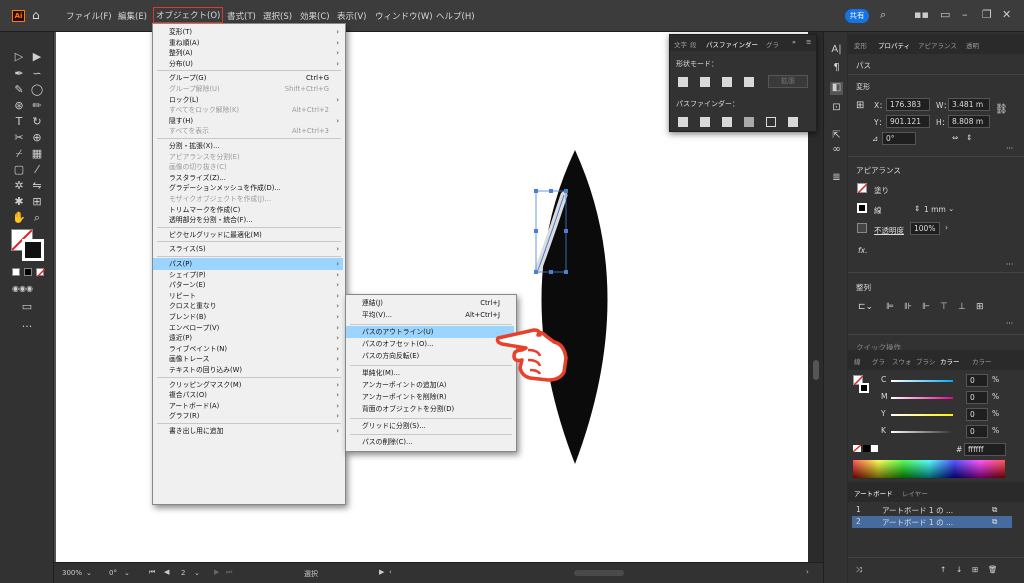 This screenshot has width=1024, height=583. Describe the element at coordinates (166, 572) in the screenshot. I see `prev-artboard-icon: ◀` at that location.